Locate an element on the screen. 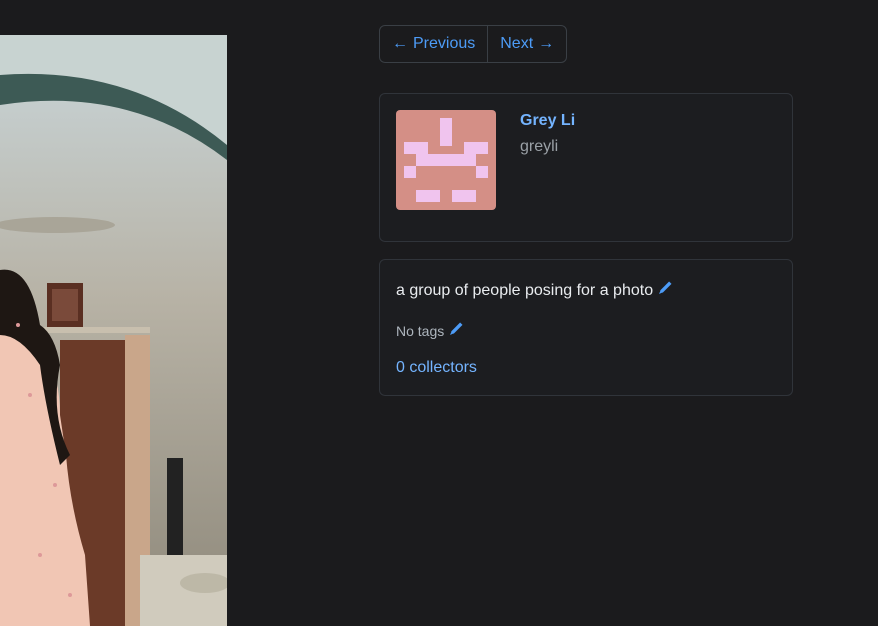 Image resolution: width=878 pixels, height=626 pixels. previous-button: ← Previous is located at coordinates (433, 44).